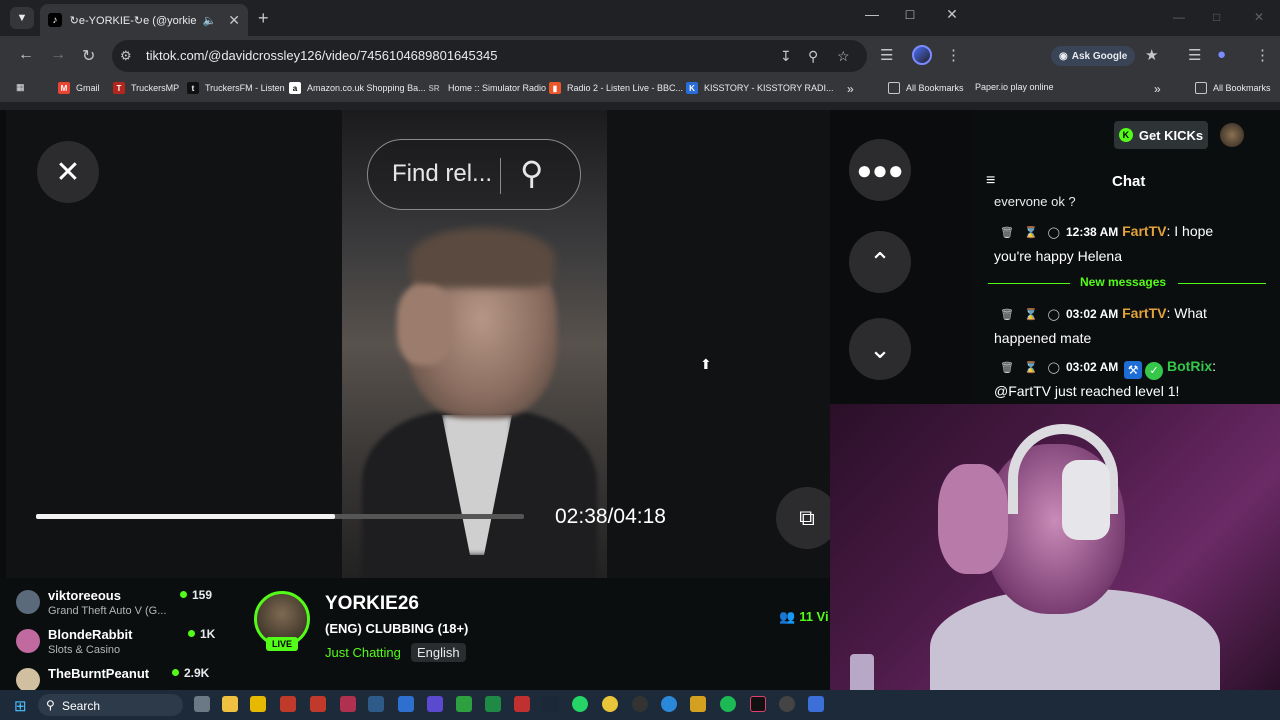  I want to click on video-person-hand, so click(424, 325).